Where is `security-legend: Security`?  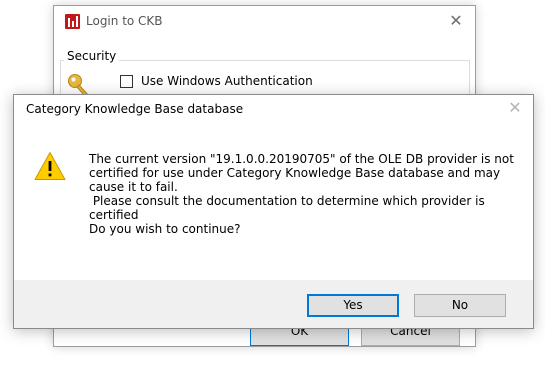 security-legend: Security is located at coordinates (92, 56).